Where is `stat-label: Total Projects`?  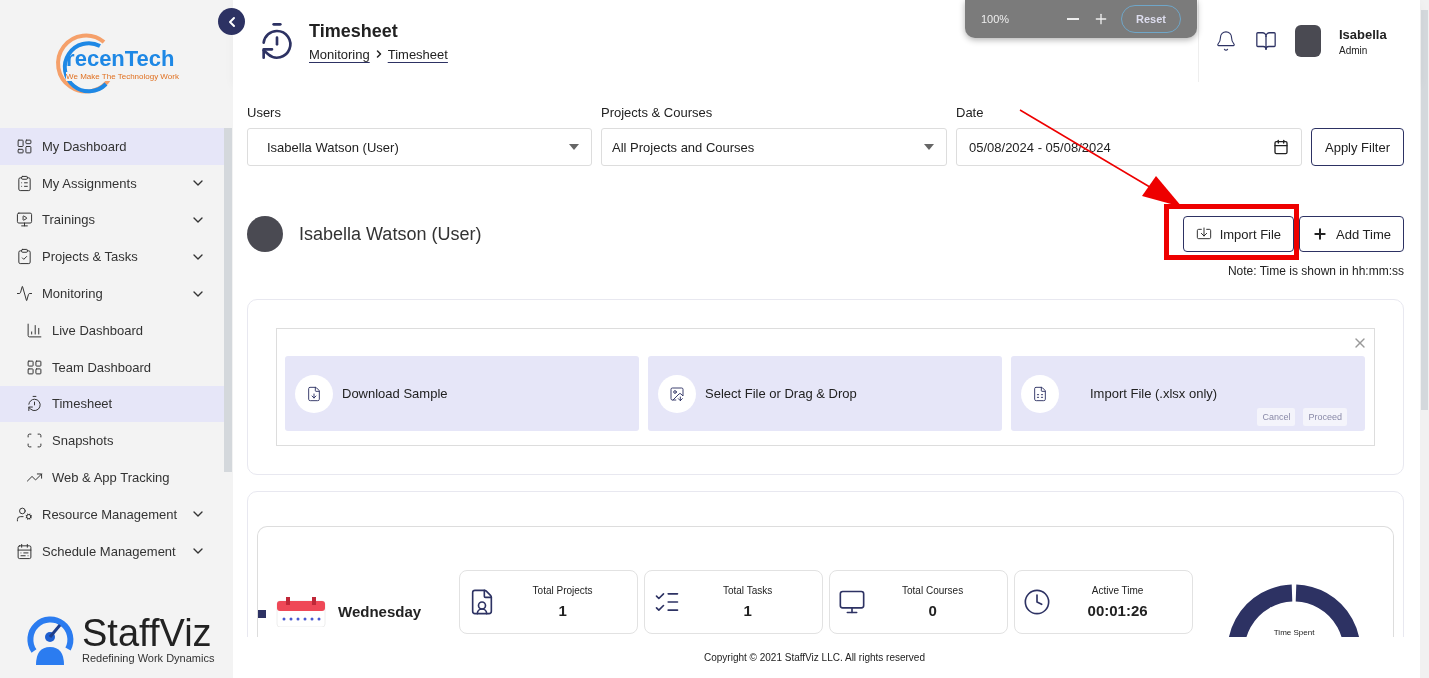 stat-label: Total Projects is located at coordinates (562, 590).